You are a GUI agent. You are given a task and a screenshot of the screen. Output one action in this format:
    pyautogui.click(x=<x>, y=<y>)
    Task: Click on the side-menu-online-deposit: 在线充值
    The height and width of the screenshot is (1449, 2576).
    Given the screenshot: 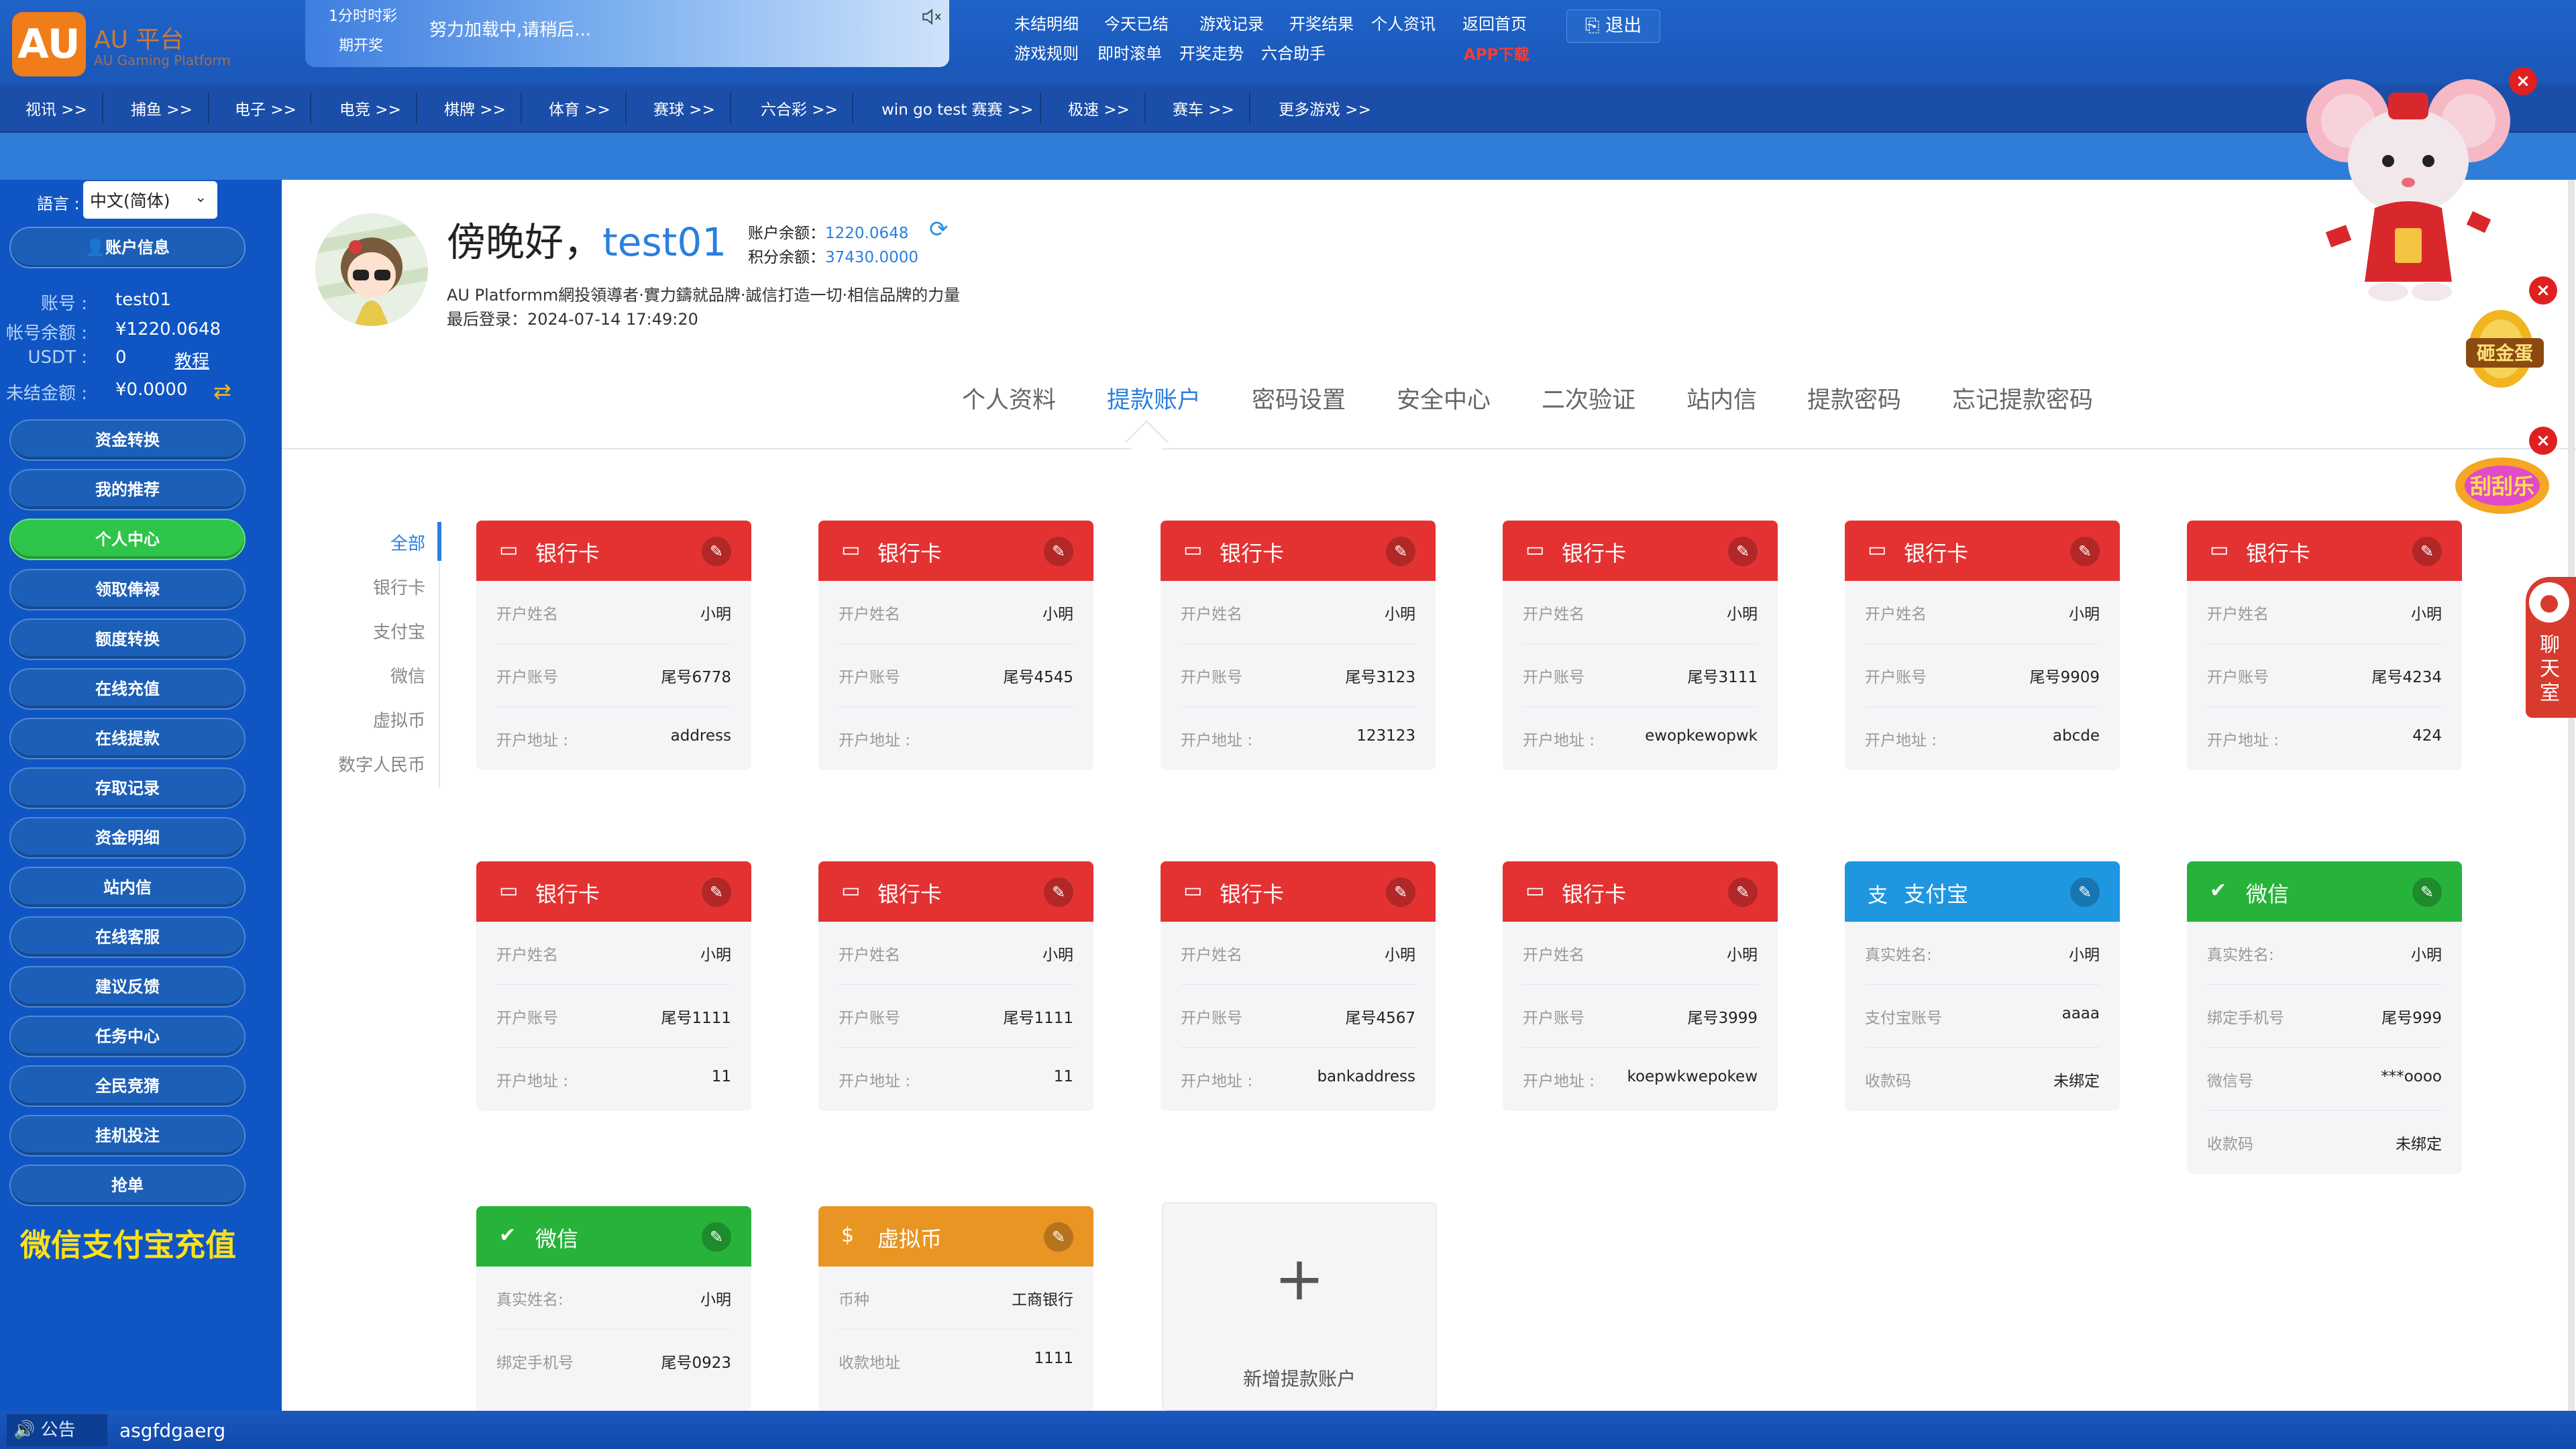 What is the action you would take?
    pyautogui.click(x=127, y=689)
    